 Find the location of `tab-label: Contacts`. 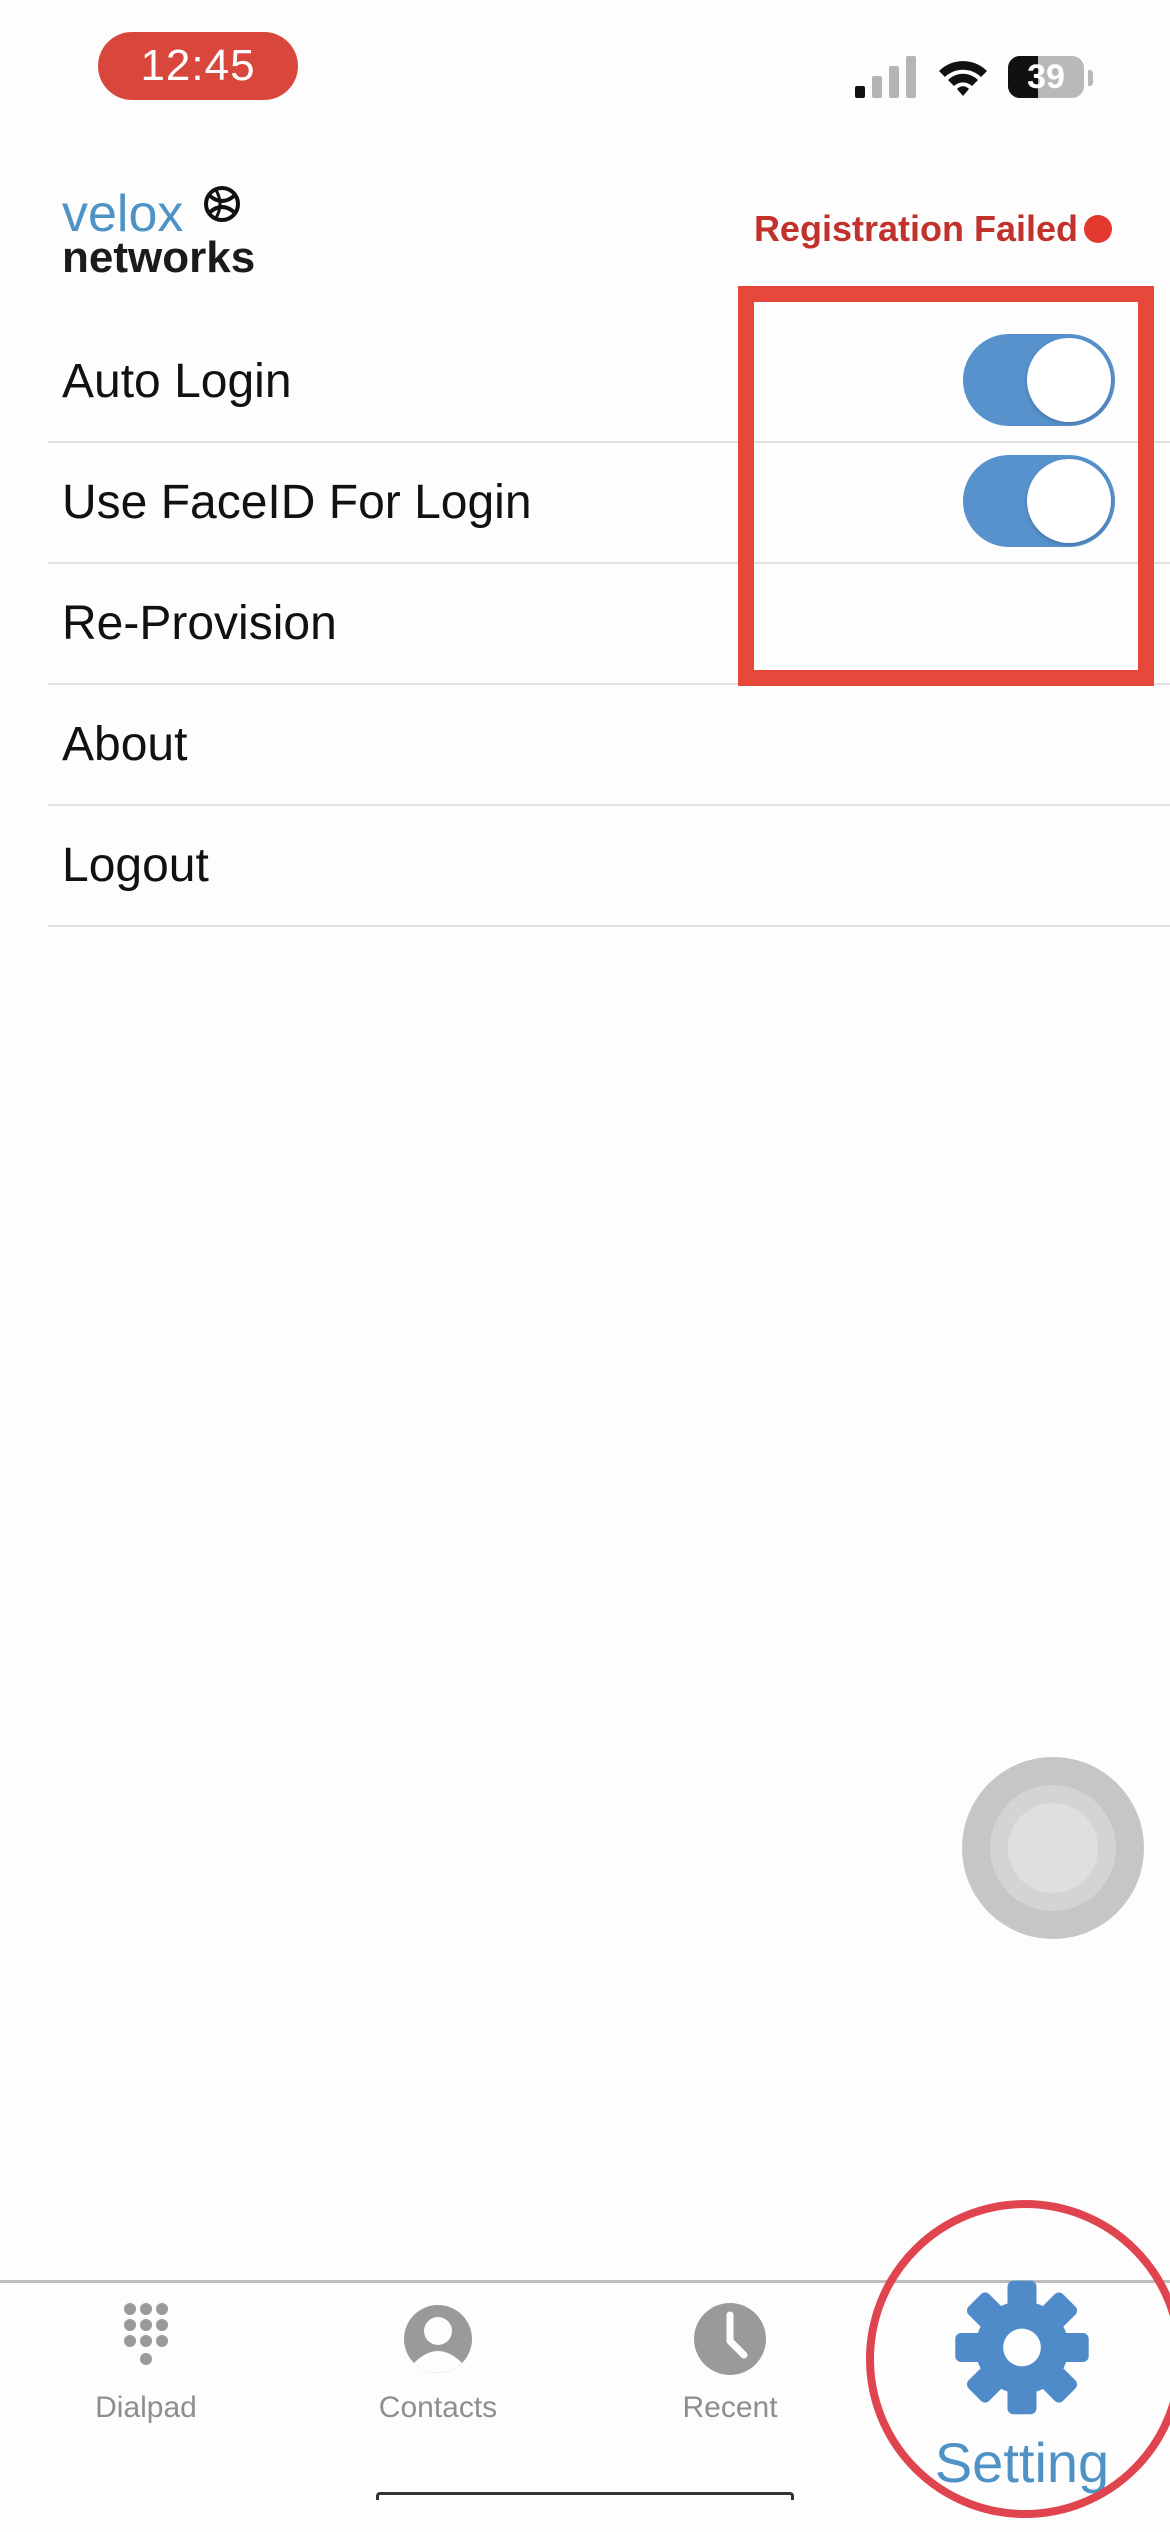

tab-label: Contacts is located at coordinates (438, 2407).